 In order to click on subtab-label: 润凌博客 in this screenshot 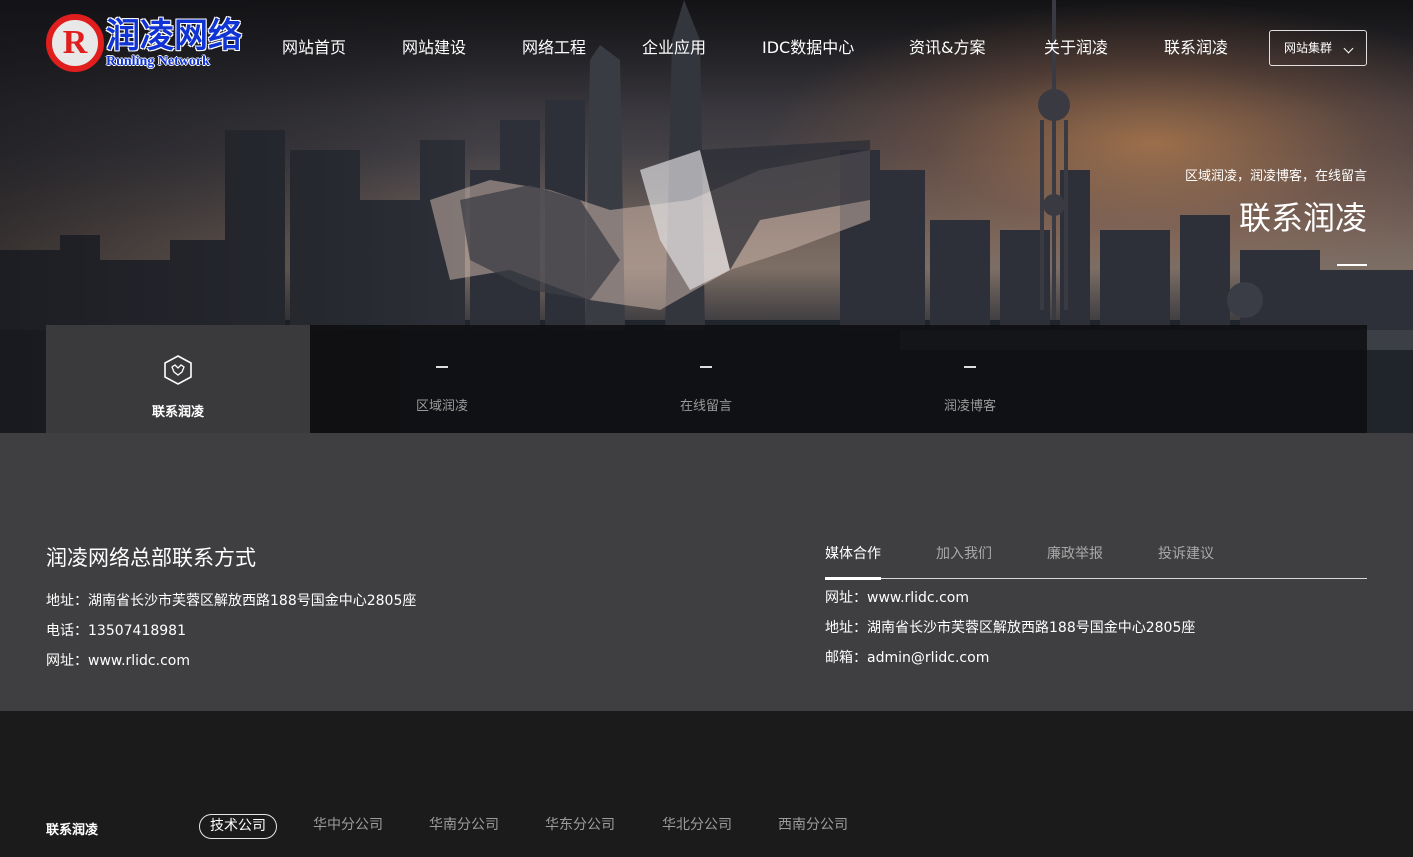, I will do `click(969, 406)`.